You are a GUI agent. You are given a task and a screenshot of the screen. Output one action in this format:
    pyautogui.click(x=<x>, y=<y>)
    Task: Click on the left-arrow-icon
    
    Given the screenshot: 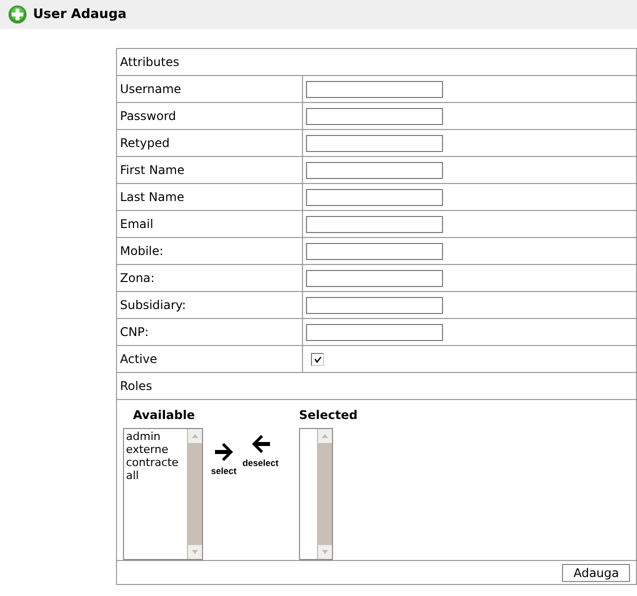 What is the action you would take?
    pyautogui.click(x=261, y=444)
    